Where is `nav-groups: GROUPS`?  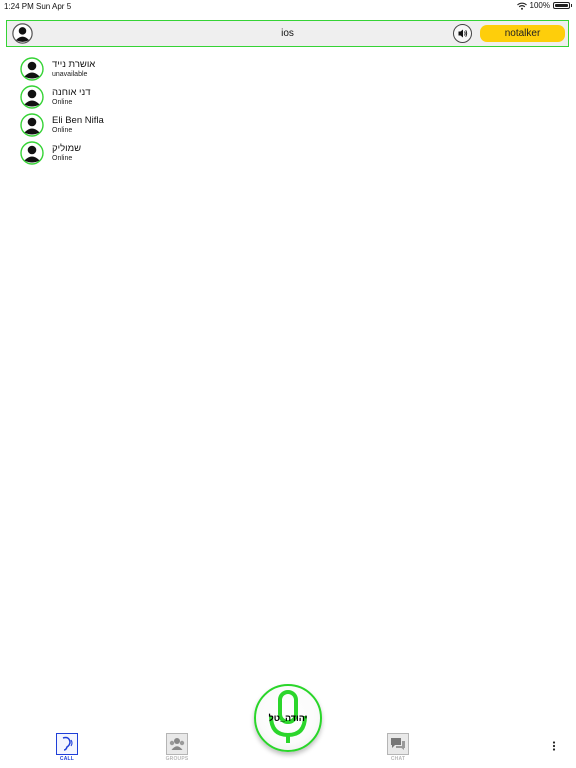
nav-groups: GROUPS is located at coordinates (177, 749).